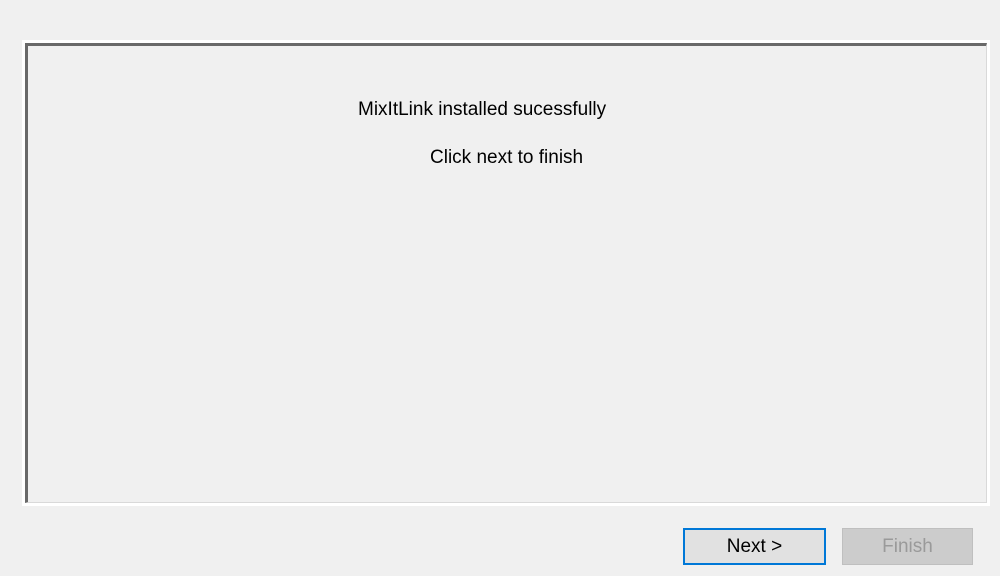 The image size is (1000, 576). Describe the element at coordinates (754, 546) in the screenshot. I see `next-button: Next >` at that location.